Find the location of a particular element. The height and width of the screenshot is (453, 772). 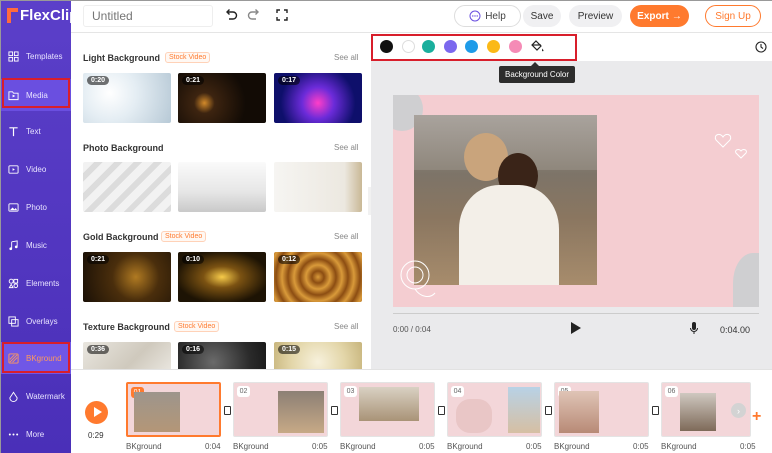

sidebar-item-label: Music is located at coordinates (36, 245).